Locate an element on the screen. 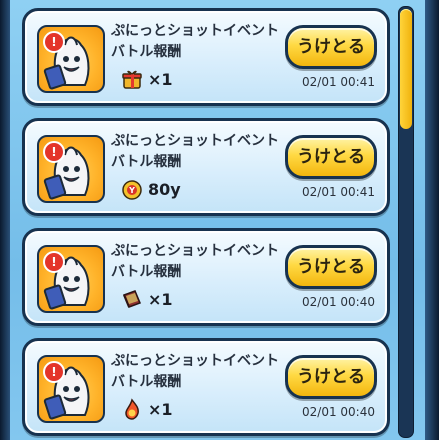  svg-text: Y is located at coordinates (131, 190).